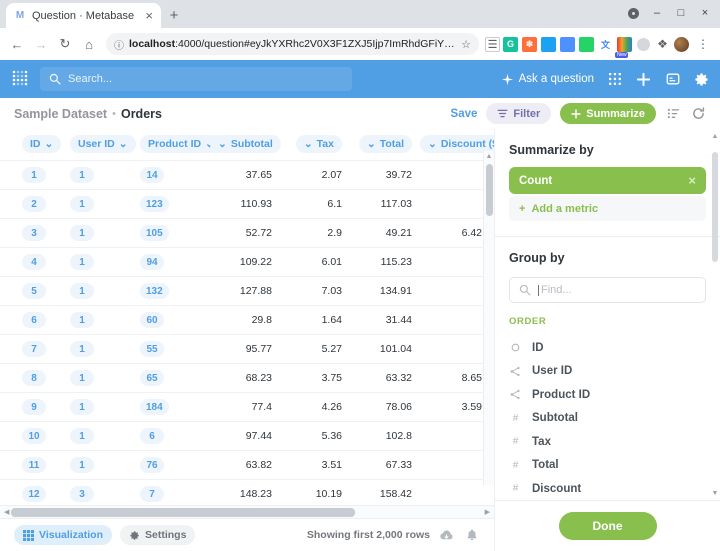 The height and width of the screenshot is (551, 720). Describe the element at coordinates (41, 44) in the screenshot. I see `forward-icon: →` at that location.